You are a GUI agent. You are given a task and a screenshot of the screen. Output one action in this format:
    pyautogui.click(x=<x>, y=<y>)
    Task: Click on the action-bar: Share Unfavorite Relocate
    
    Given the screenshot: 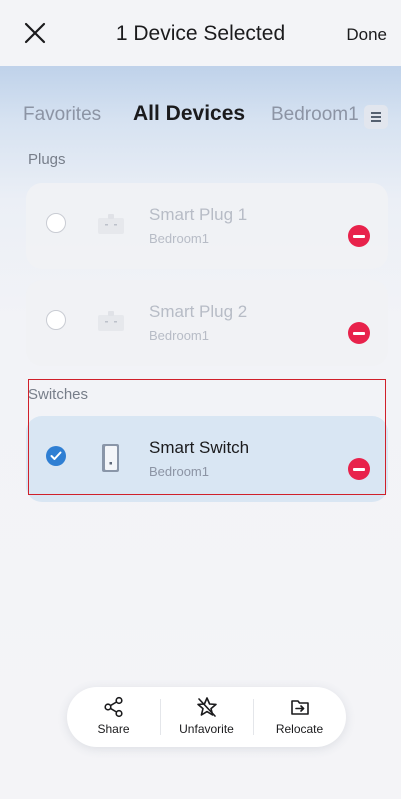 What is the action you would take?
    pyautogui.click(x=206, y=717)
    